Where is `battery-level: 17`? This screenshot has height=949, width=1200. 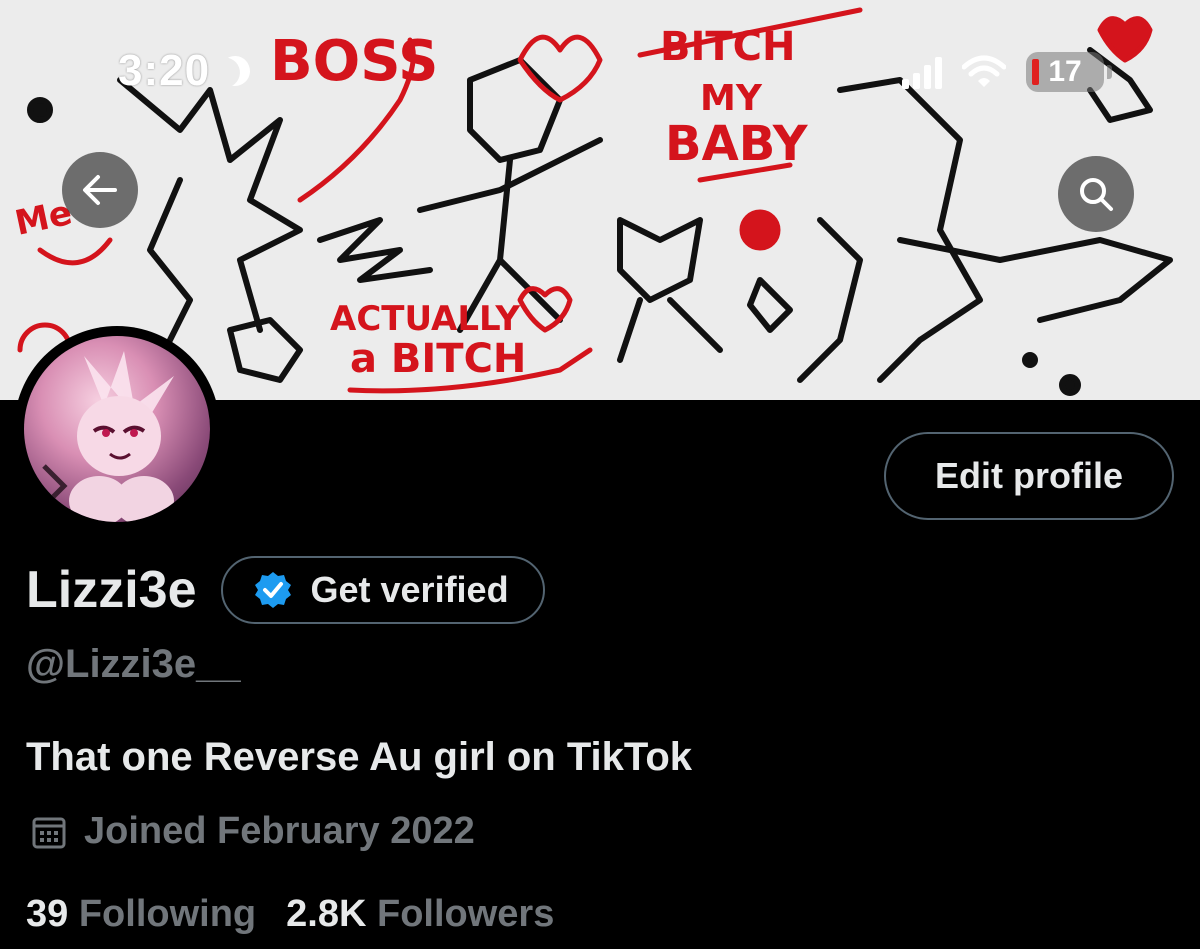 battery-level: 17 is located at coordinates (1065, 71).